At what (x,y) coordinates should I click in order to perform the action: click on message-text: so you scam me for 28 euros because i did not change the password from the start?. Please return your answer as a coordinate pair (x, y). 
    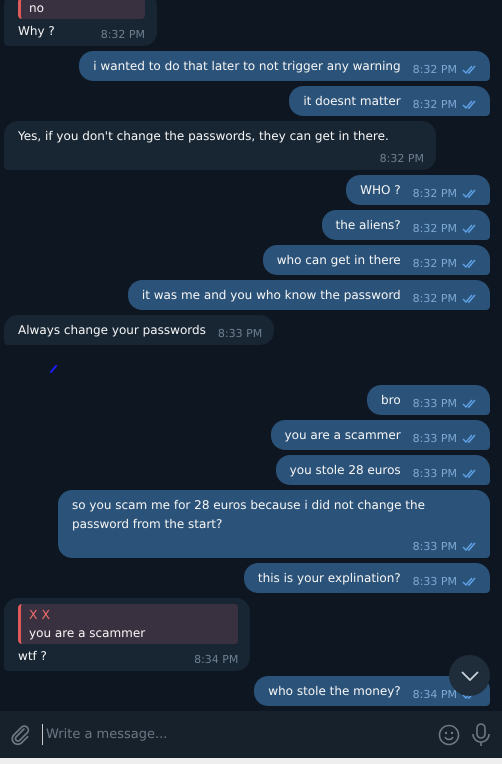
    Looking at the image, I should click on (249, 515).